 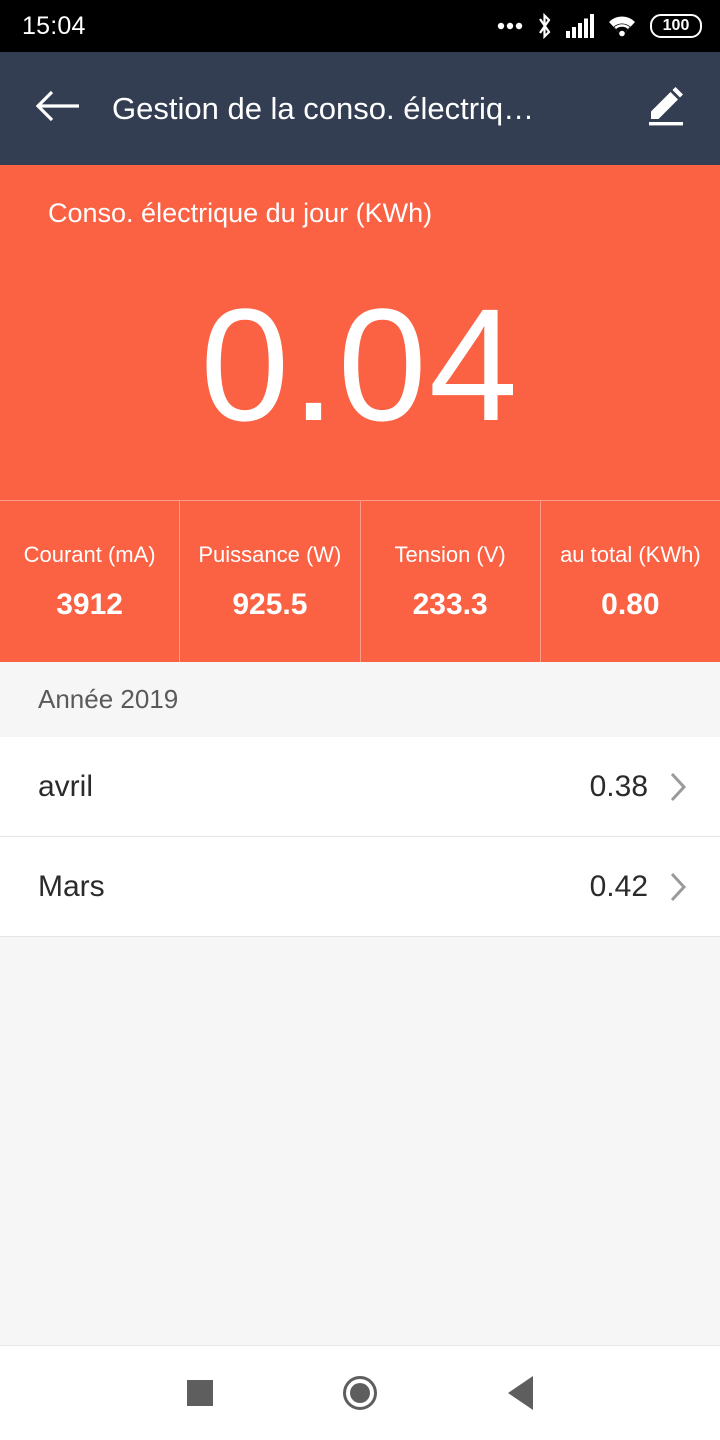 I want to click on month-list: avril 0.38 Mars 0.42, so click(x=360, y=837).